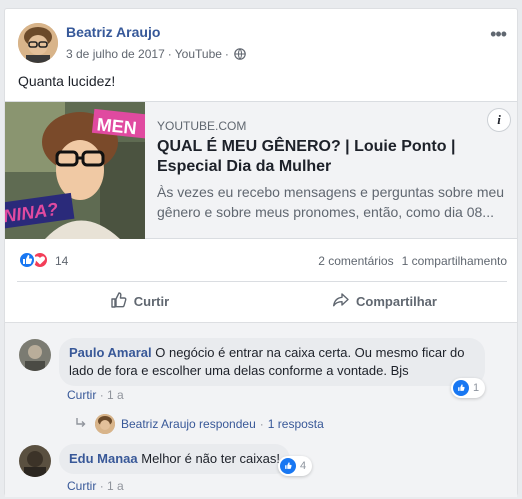 This screenshot has width=522, height=499. What do you see at coordinates (81, 424) in the screenshot?
I see `reply-arrow-icon` at bounding box center [81, 424].